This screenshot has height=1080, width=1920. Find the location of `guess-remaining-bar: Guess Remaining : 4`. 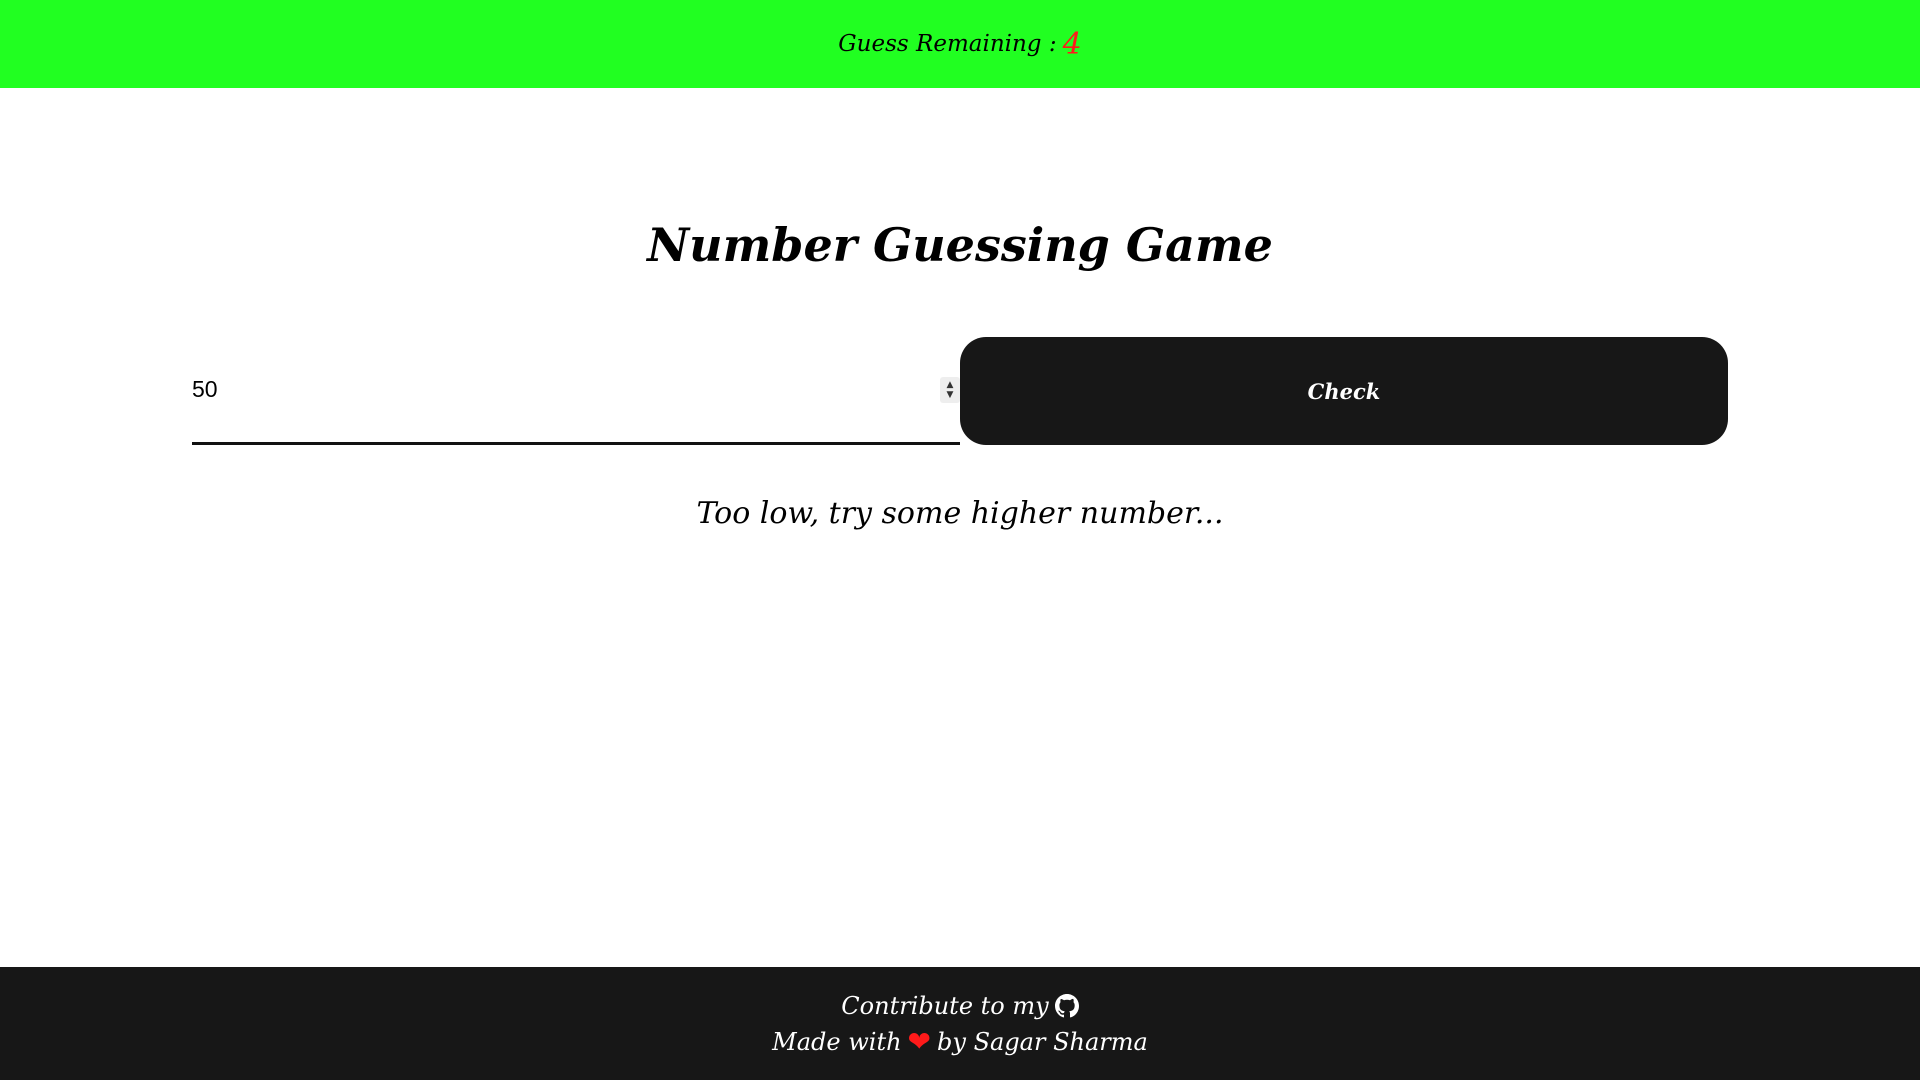

guess-remaining-bar: Guess Remaining : 4 is located at coordinates (960, 44).